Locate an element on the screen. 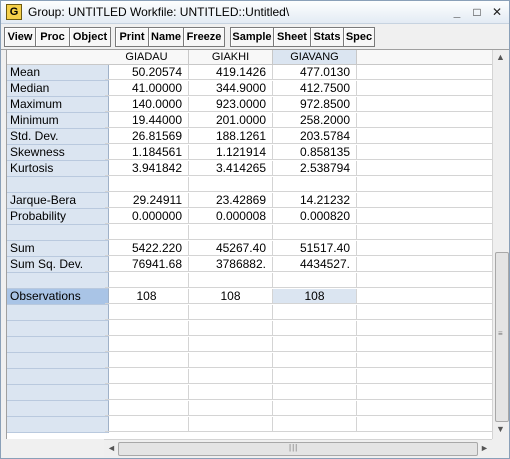  table-cell: 258.2000 is located at coordinates (315, 120).